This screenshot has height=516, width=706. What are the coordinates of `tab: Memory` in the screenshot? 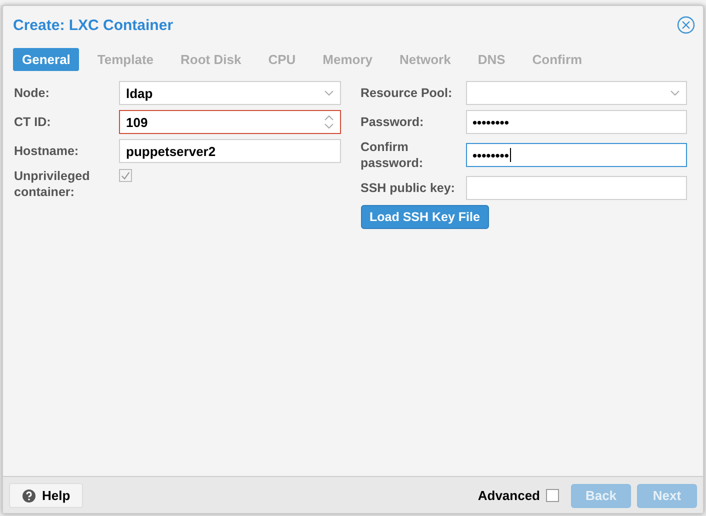 It's located at (348, 59).